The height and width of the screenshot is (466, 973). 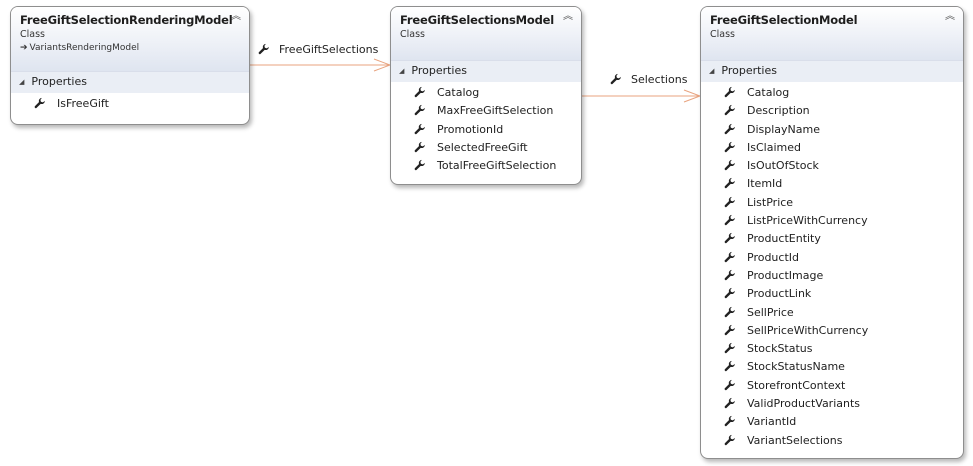 What do you see at coordinates (770, 202) in the screenshot?
I see `property-name: ListPrice` at bounding box center [770, 202].